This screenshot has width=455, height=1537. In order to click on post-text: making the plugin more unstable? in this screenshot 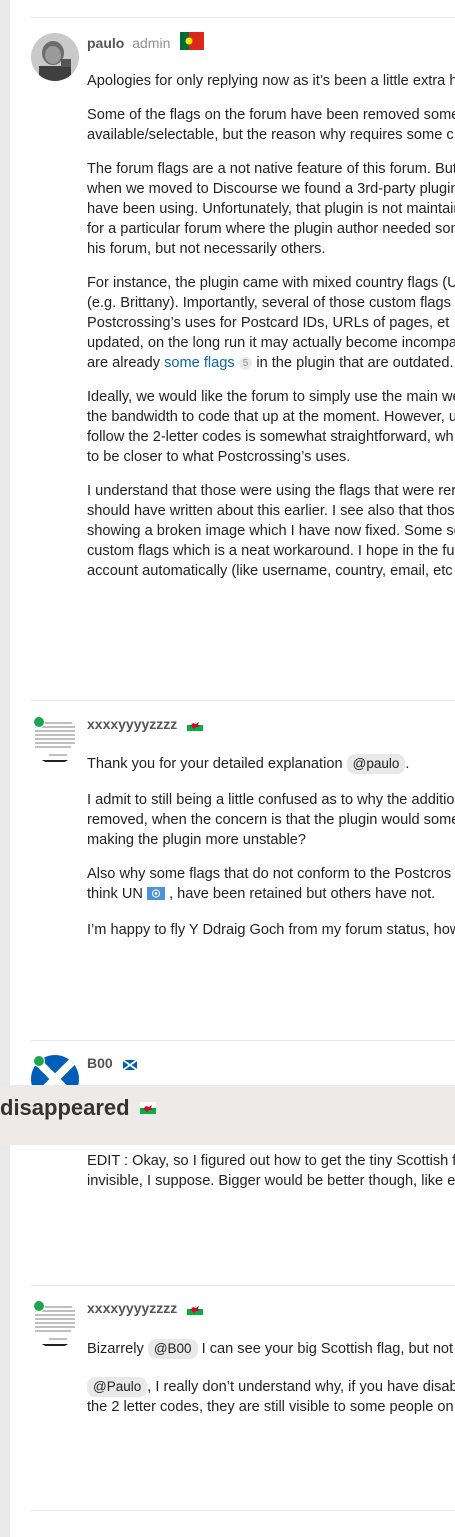, I will do `click(197, 840)`.